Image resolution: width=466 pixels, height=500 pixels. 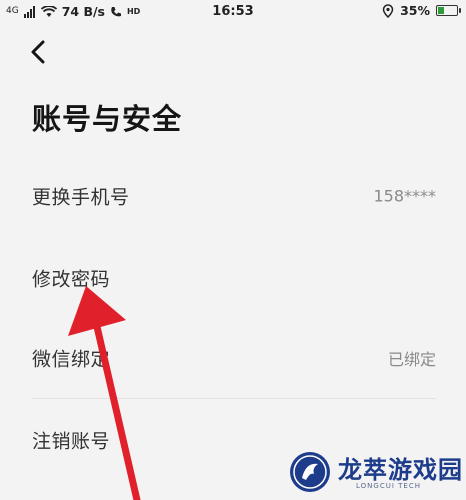 What do you see at coordinates (71, 441) in the screenshot?
I see `row-label-delete-account: 注销账号` at bounding box center [71, 441].